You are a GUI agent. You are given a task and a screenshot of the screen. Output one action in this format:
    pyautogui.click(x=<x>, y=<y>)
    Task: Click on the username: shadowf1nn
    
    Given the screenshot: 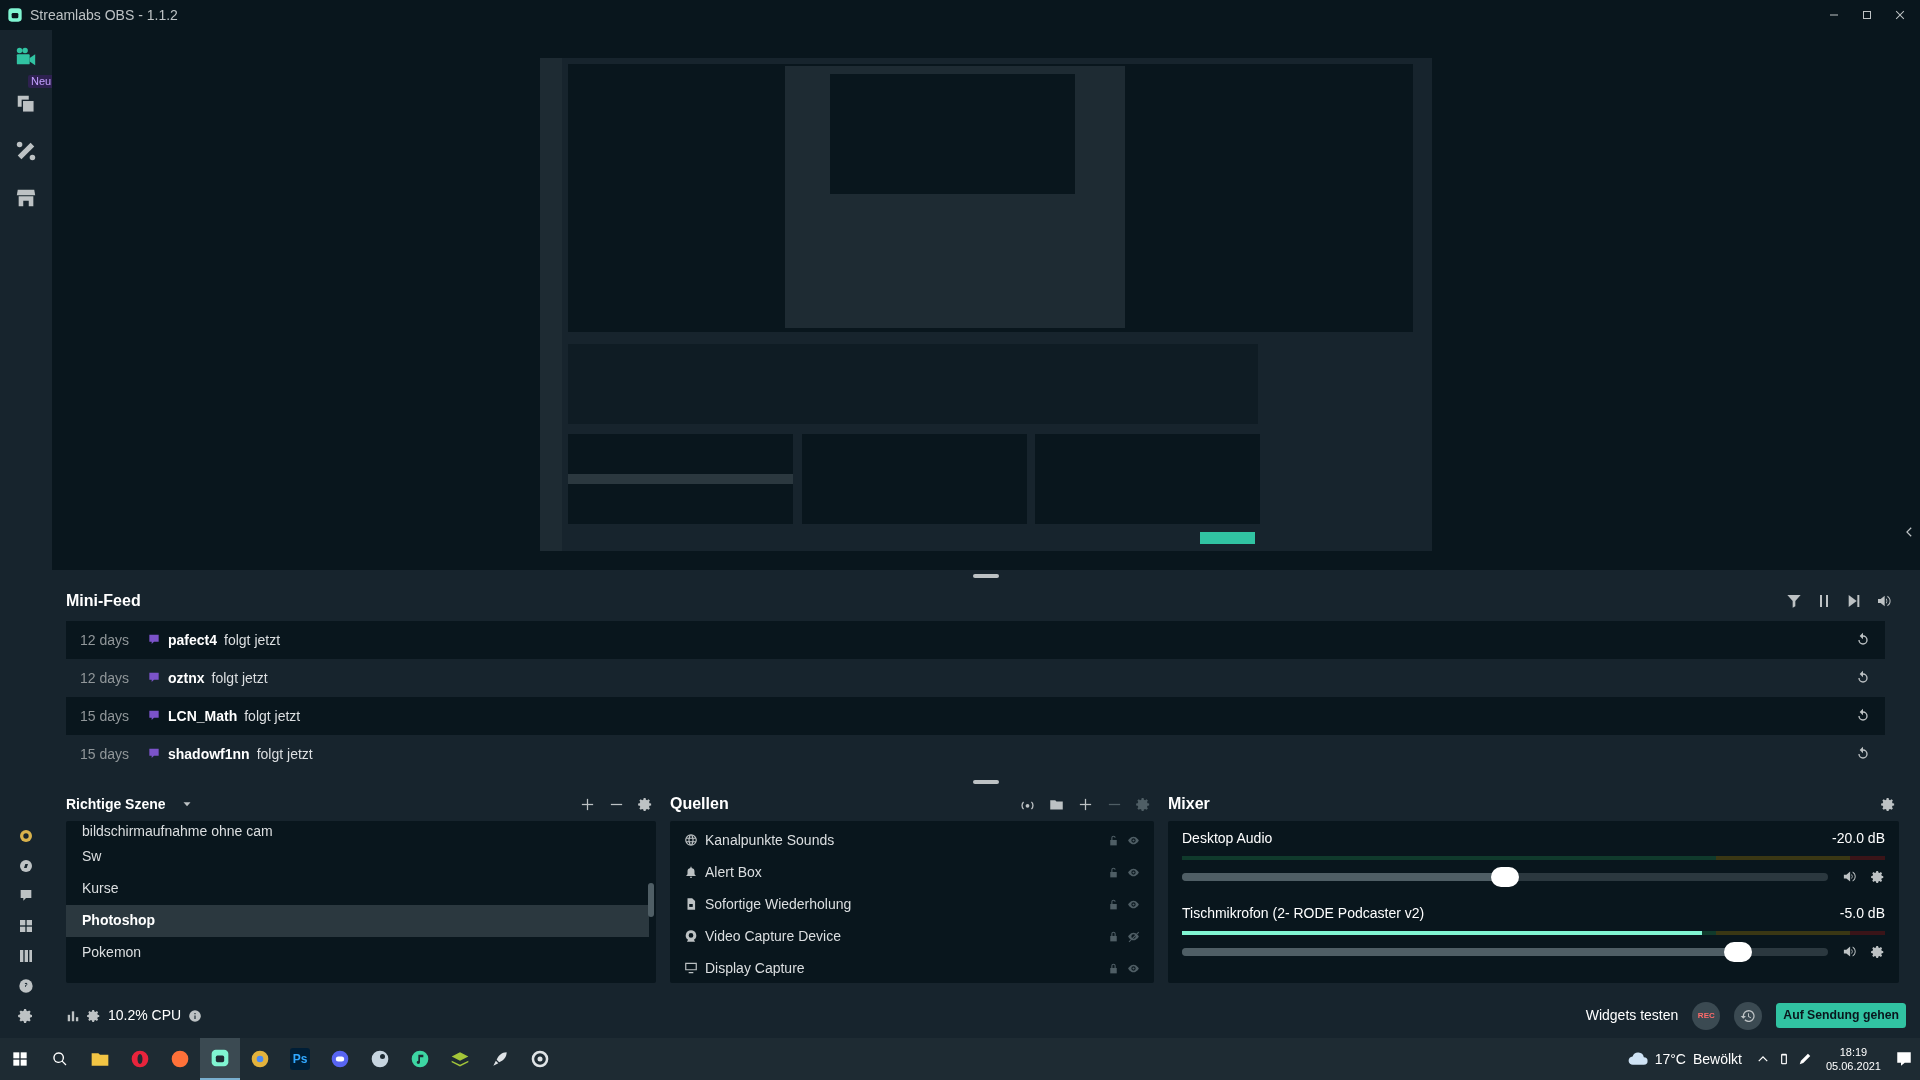 What is the action you would take?
    pyautogui.click(x=209, y=754)
    